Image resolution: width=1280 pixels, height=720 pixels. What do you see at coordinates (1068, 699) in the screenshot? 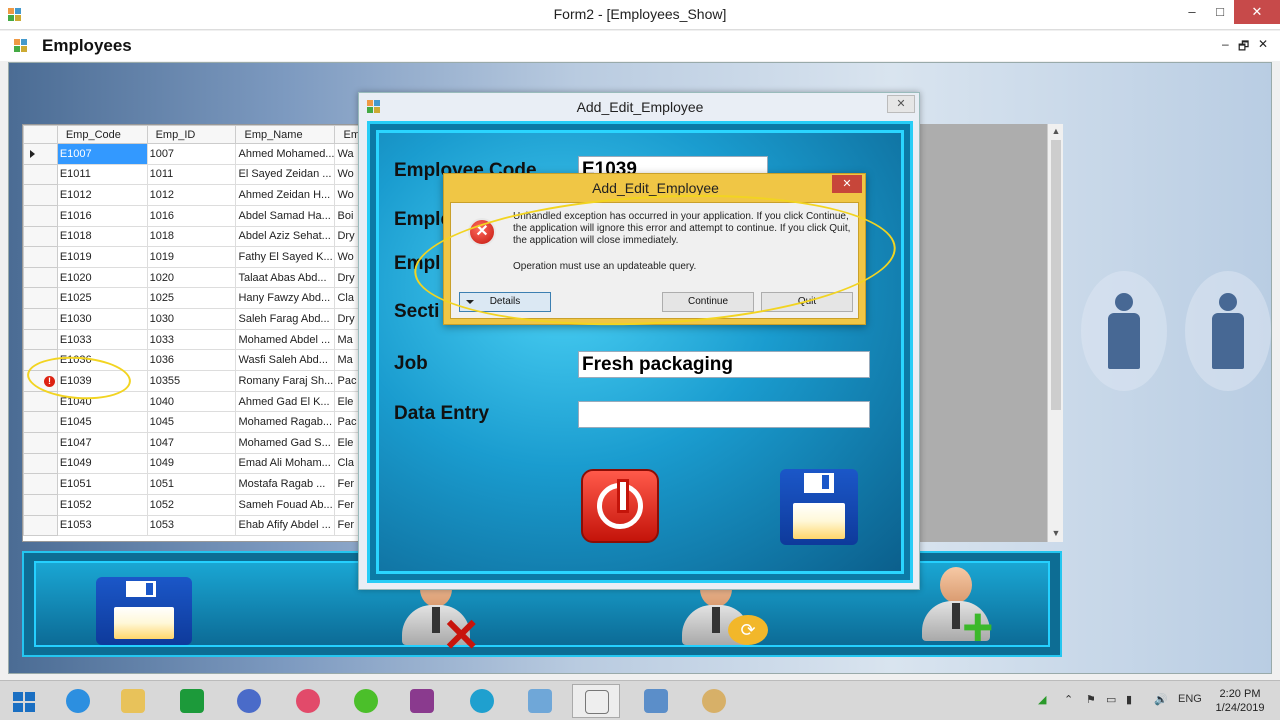
I see `chevron-up-icon: ⌃` at bounding box center [1068, 699].